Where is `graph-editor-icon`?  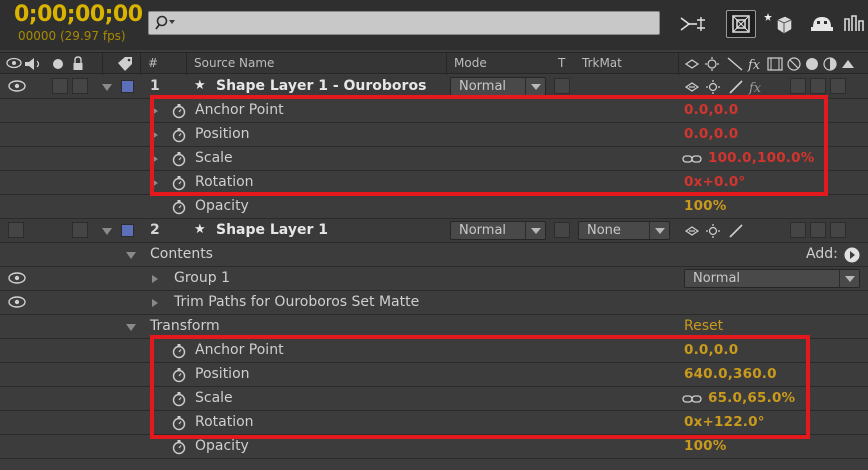 graph-editor-icon is located at coordinates (692, 24).